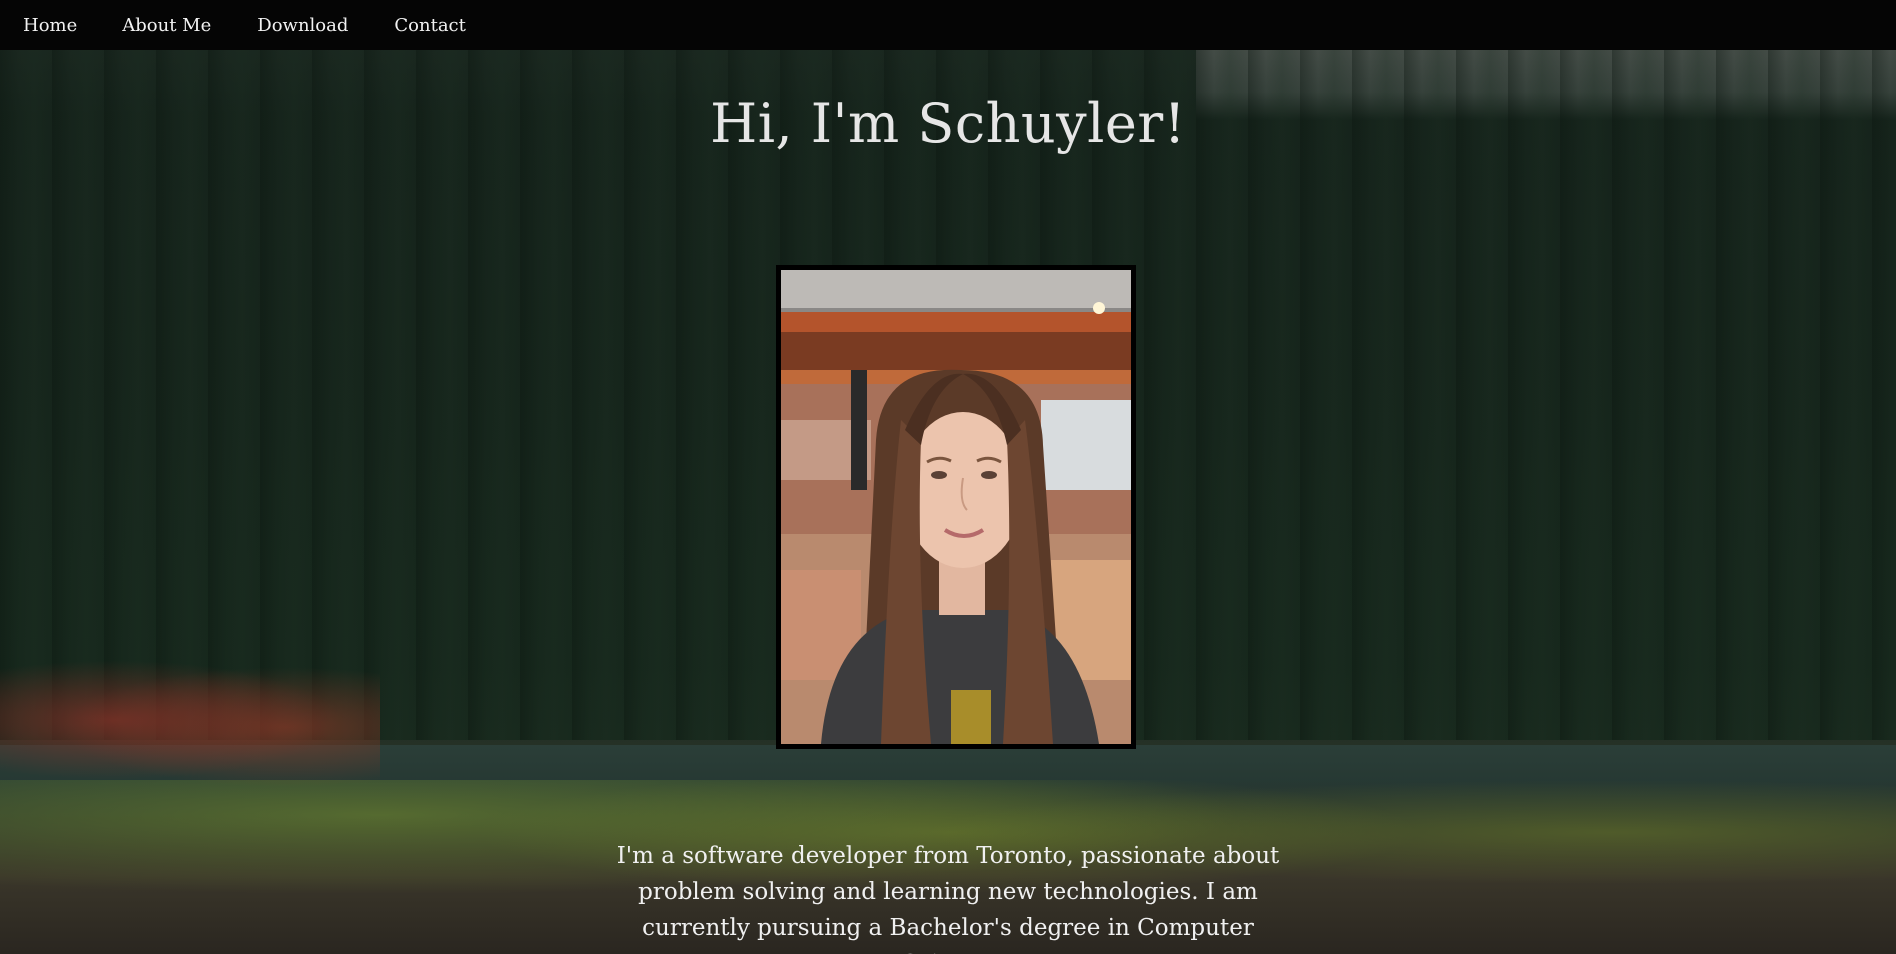 This screenshot has width=1896, height=954. I want to click on top-navbar: Home About Me Download Contact, so click(948, 25).